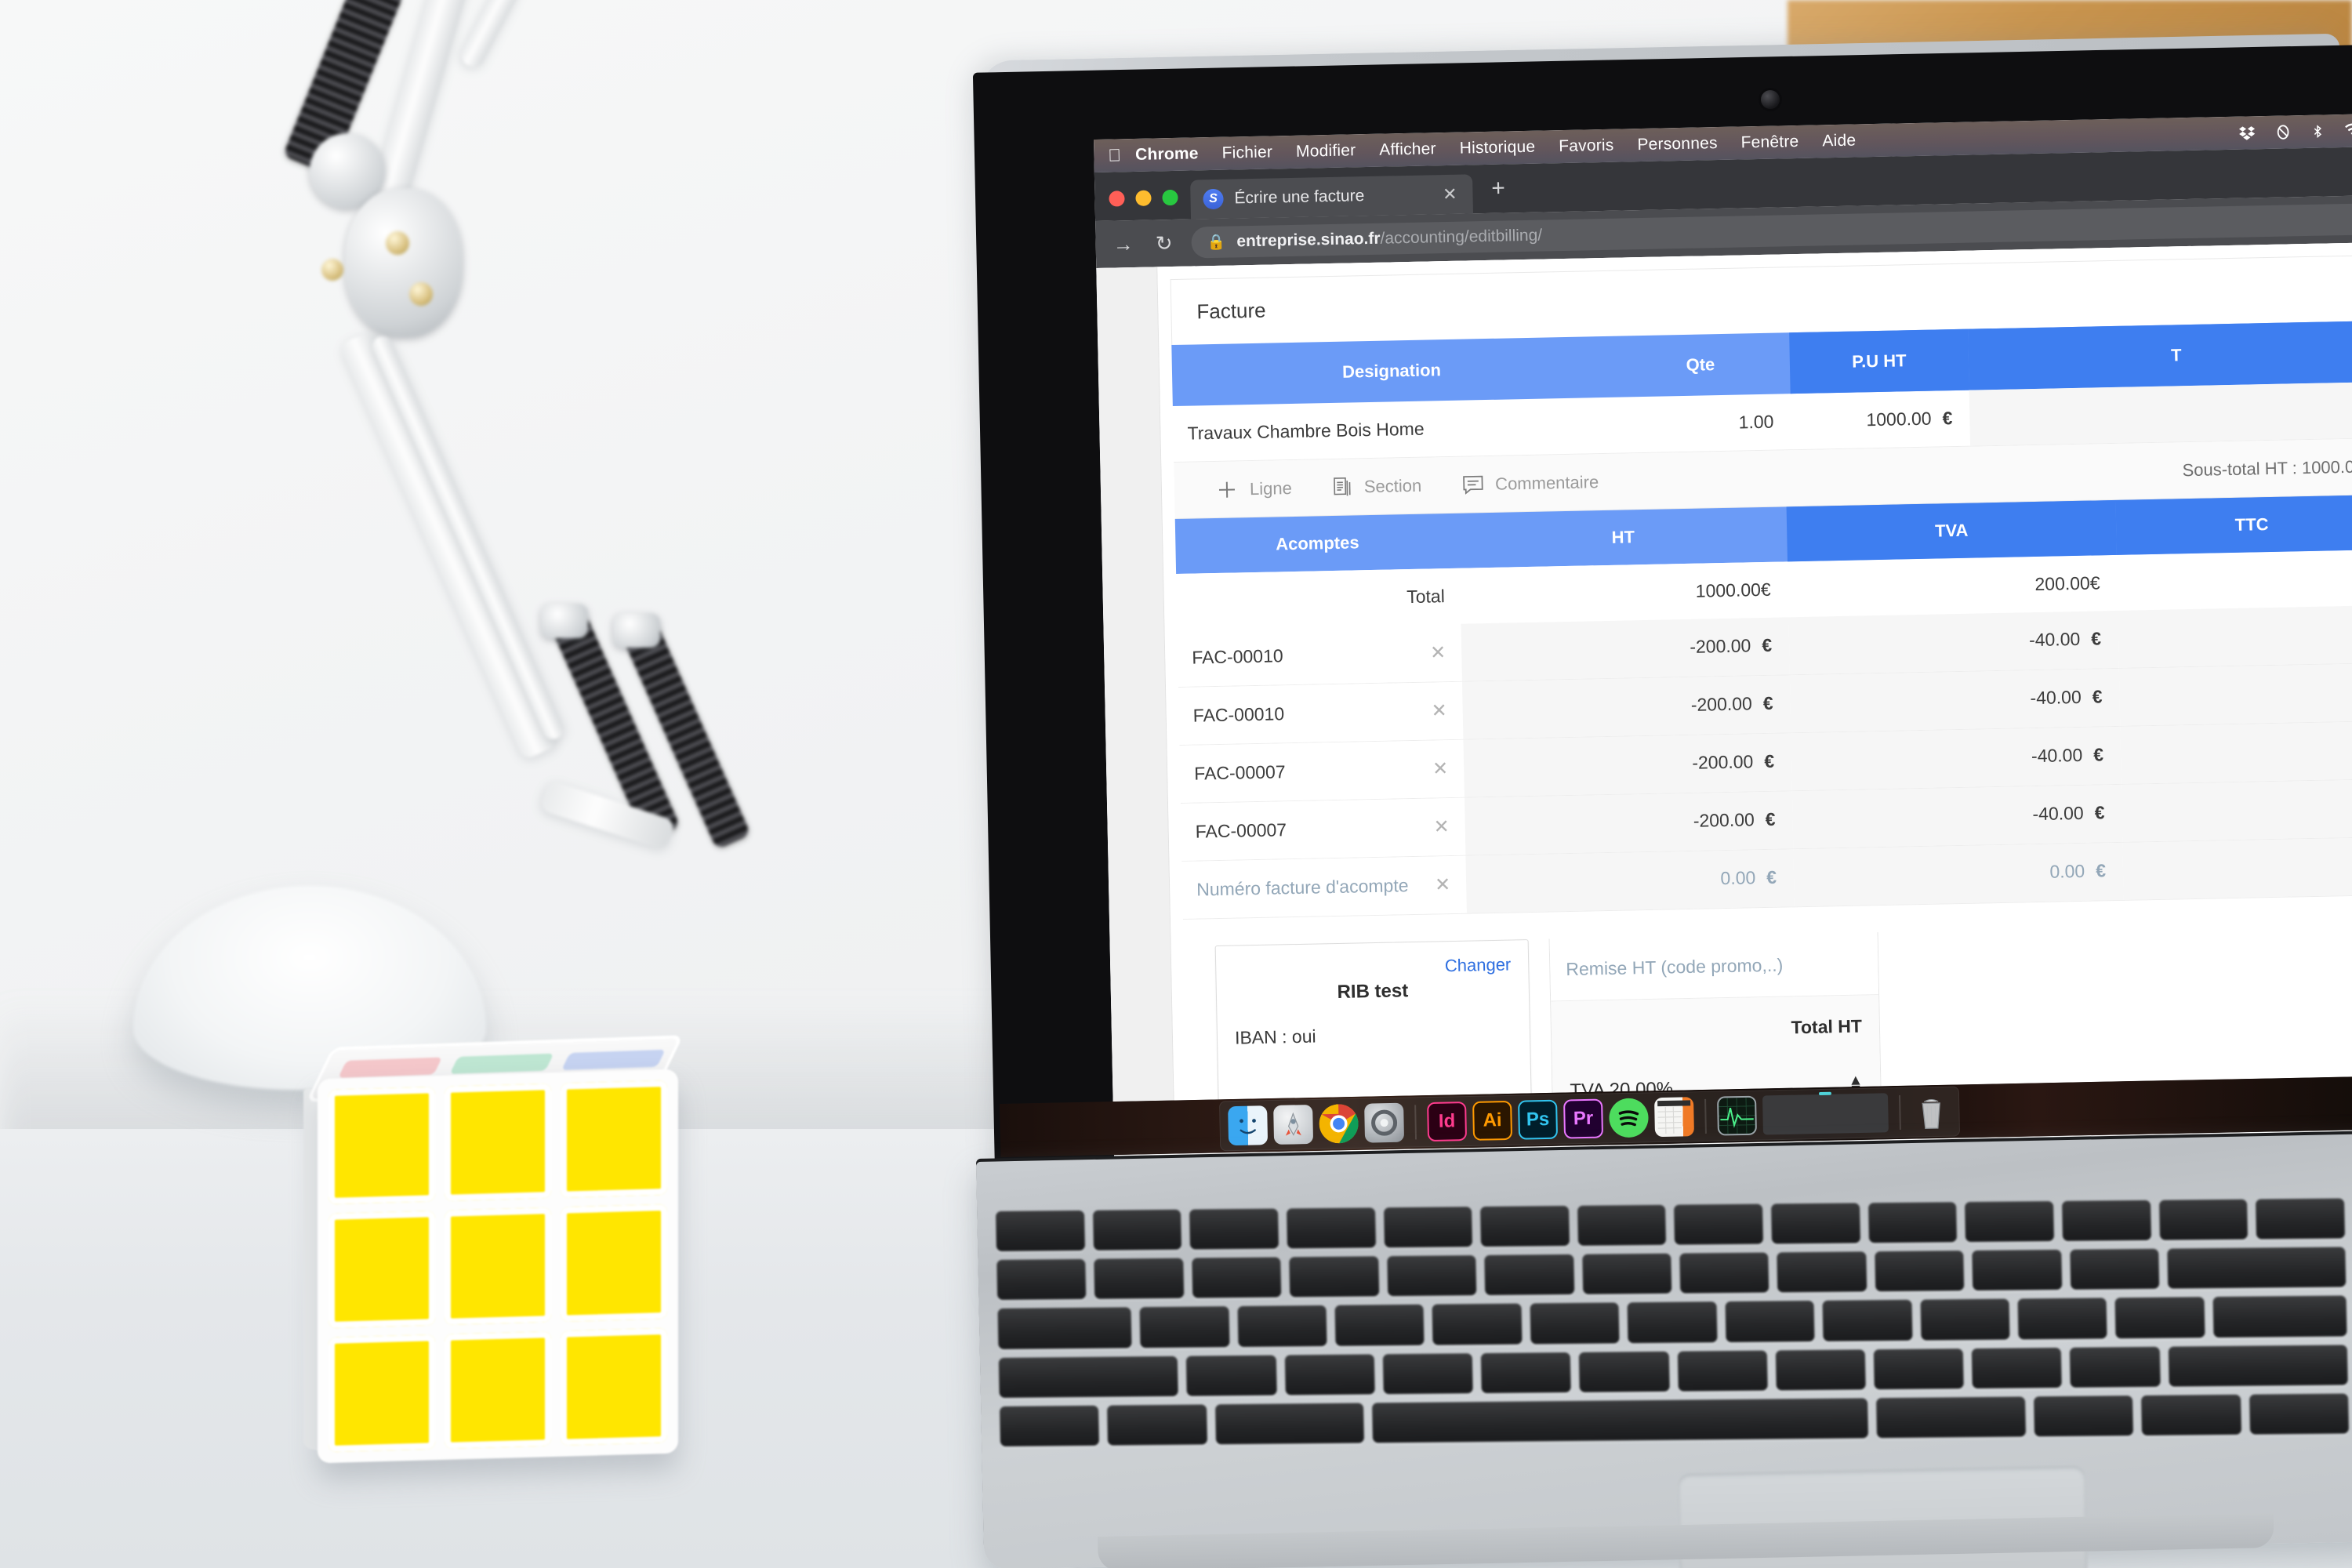 Image resolution: width=2352 pixels, height=1568 pixels. I want to click on indesign-icon: Id, so click(1447, 1122).